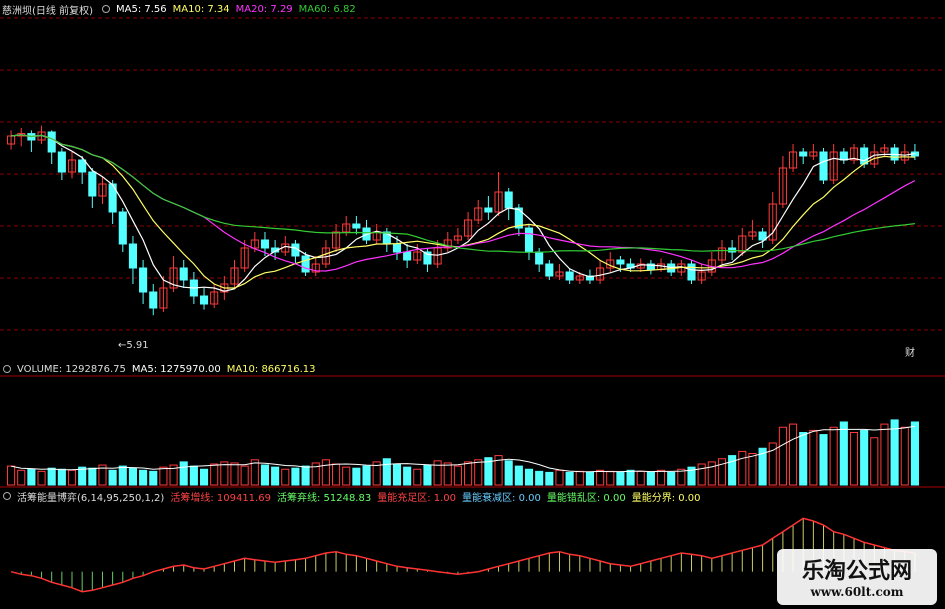 The height and width of the screenshot is (609, 945). Describe the element at coordinates (7, 496) in the screenshot. I see `indicator-settings-icon` at that location.